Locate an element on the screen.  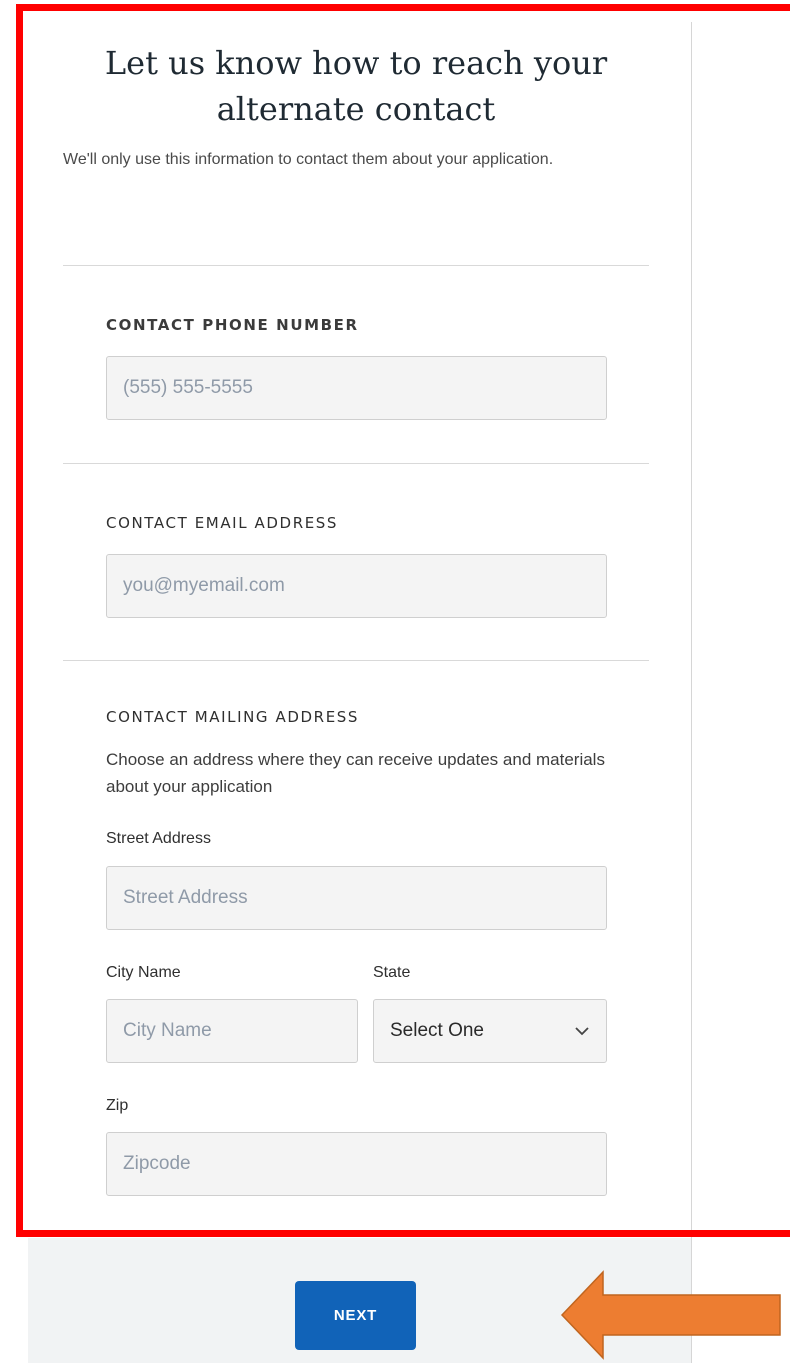
next-button: NEXT is located at coordinates (355, 1315).